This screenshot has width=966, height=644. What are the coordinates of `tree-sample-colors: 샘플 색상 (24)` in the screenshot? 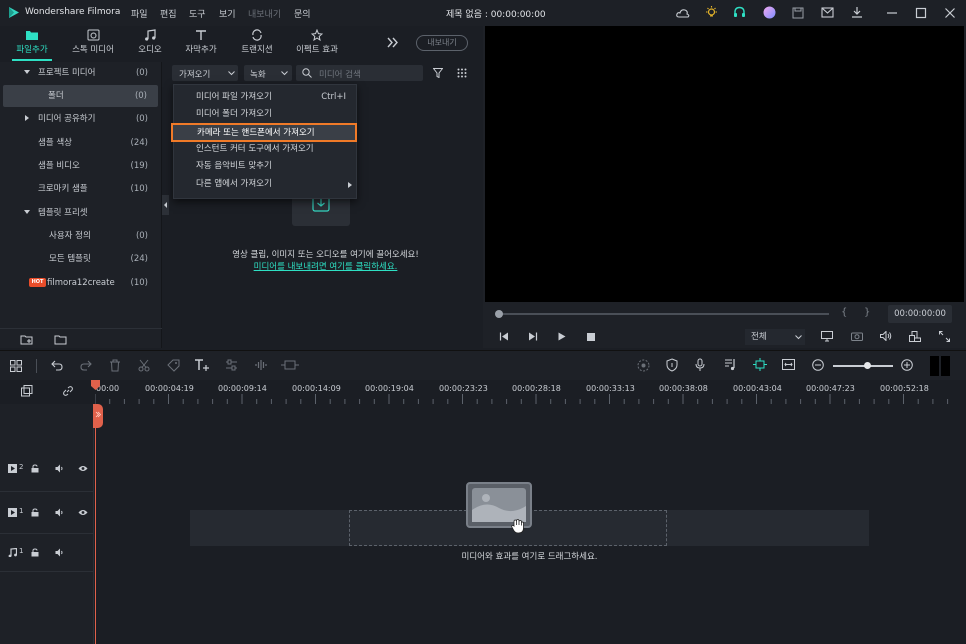 It's located at (81, 143).